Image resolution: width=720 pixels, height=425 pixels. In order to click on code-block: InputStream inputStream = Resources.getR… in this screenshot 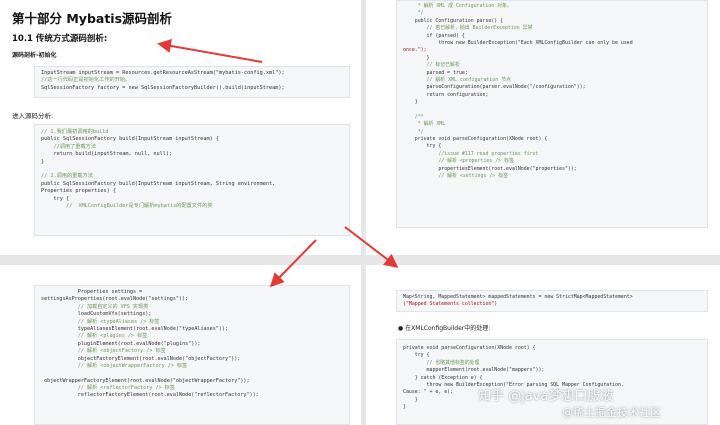, I will do `click(192, 82)`.